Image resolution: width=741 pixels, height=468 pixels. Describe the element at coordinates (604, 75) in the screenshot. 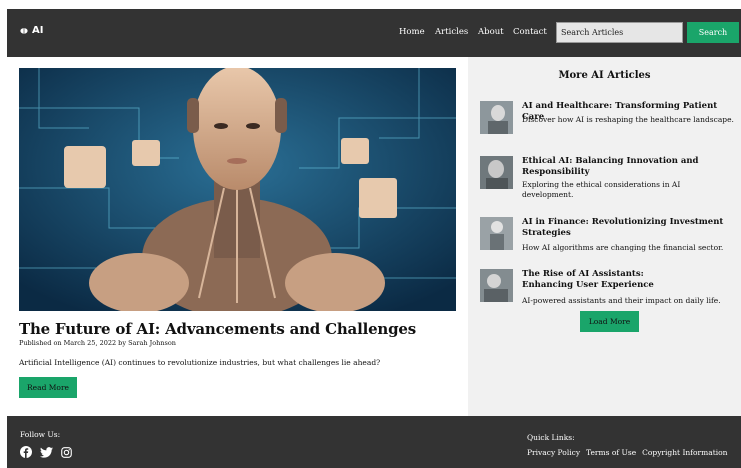

I see `sidebar-title: More AI Articles` at that location.